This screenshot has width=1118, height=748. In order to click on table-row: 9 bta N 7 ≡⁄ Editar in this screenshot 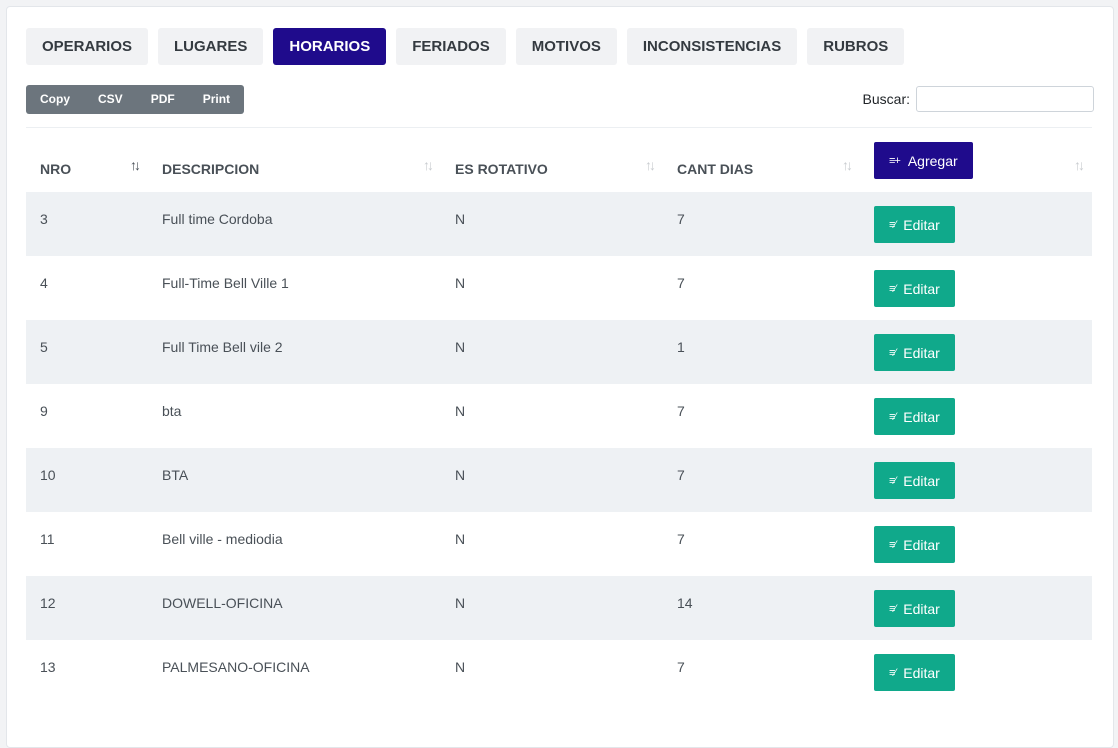, I will do `click(559, 416)`.